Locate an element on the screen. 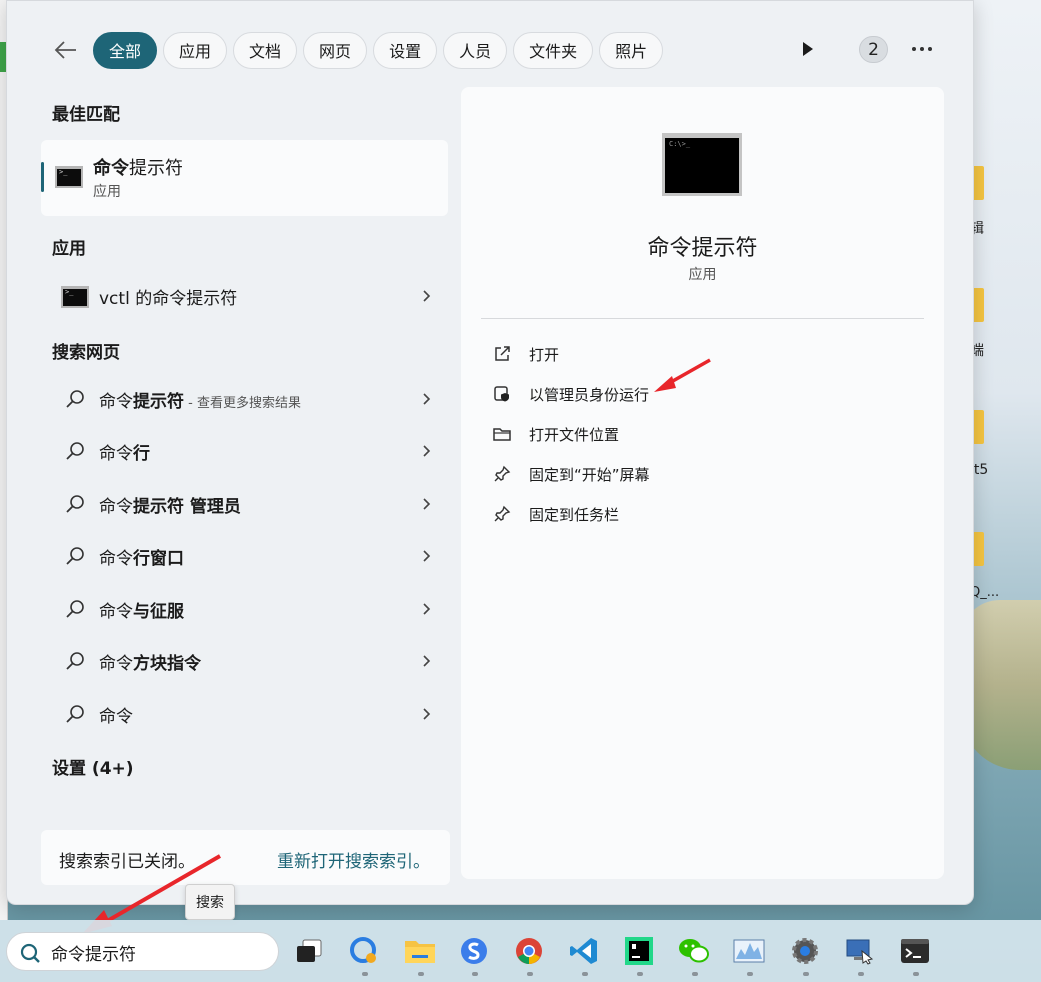 Image resolution: width=1041 pixels, height=982 pixels. web-result-label: 命令 is located at coordinates (116, 716).